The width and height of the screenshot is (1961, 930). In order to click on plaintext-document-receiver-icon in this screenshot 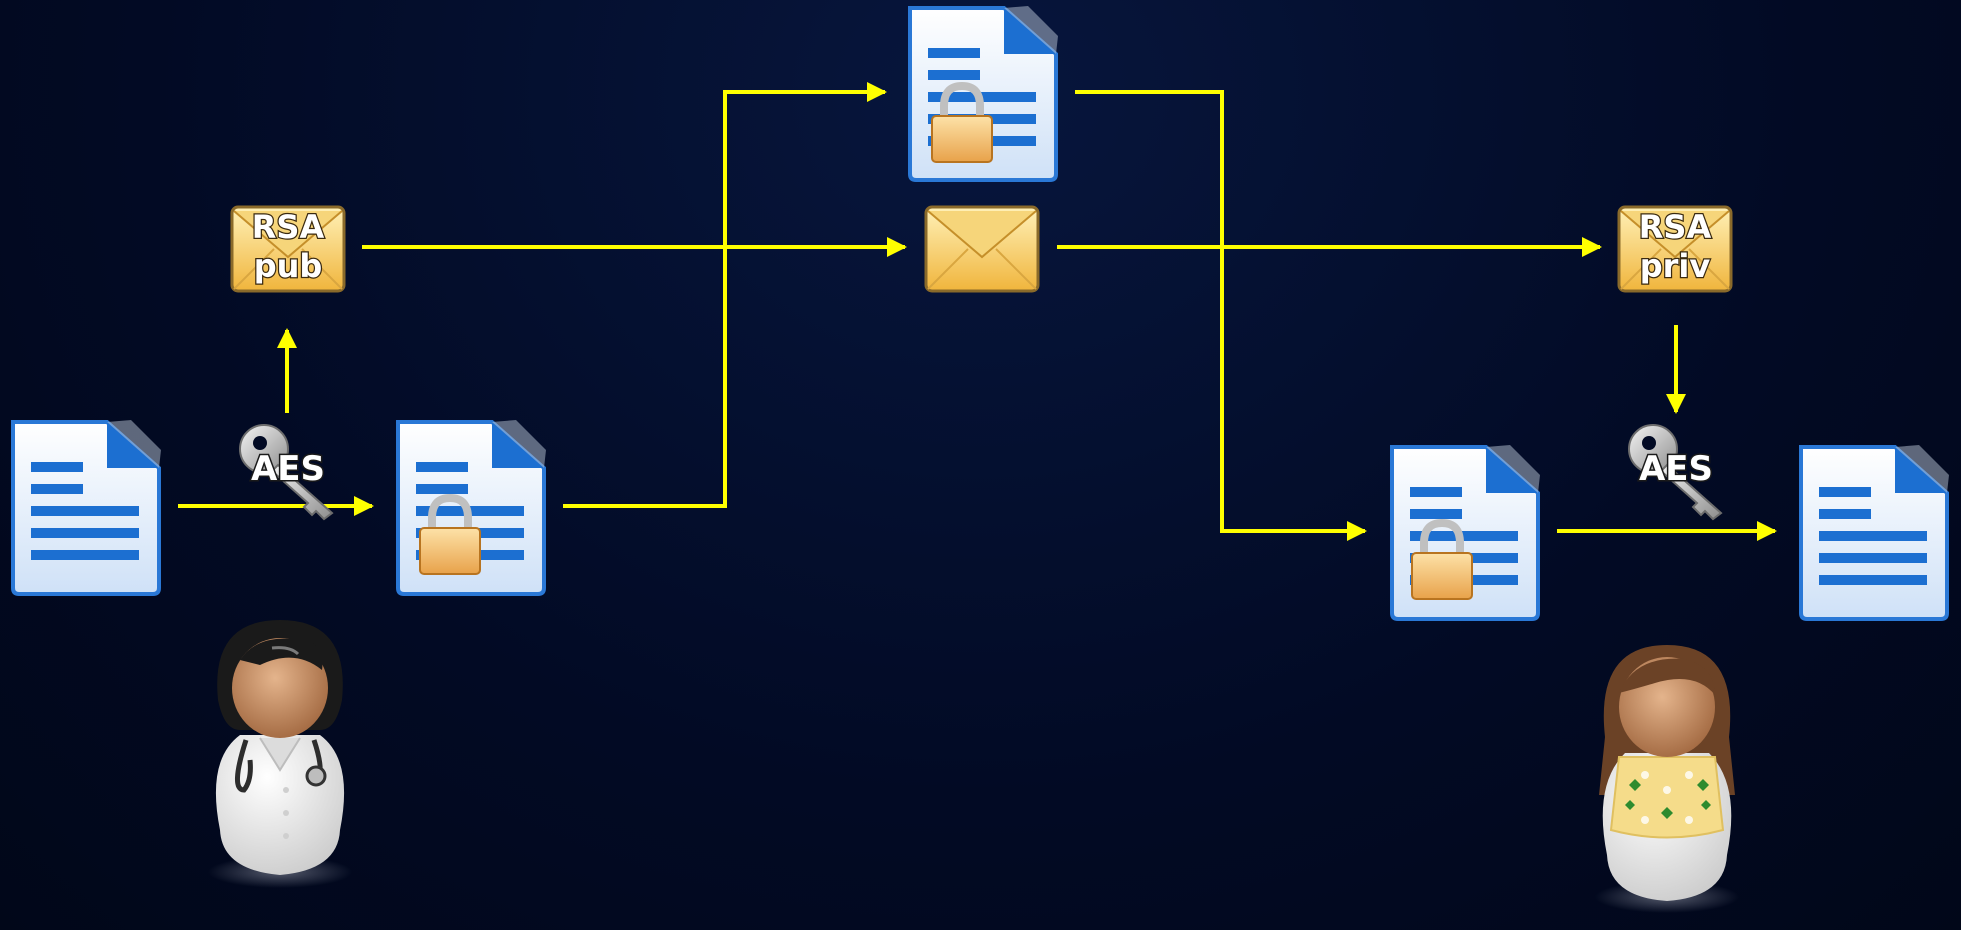, I will do `click(1875, 532)`.